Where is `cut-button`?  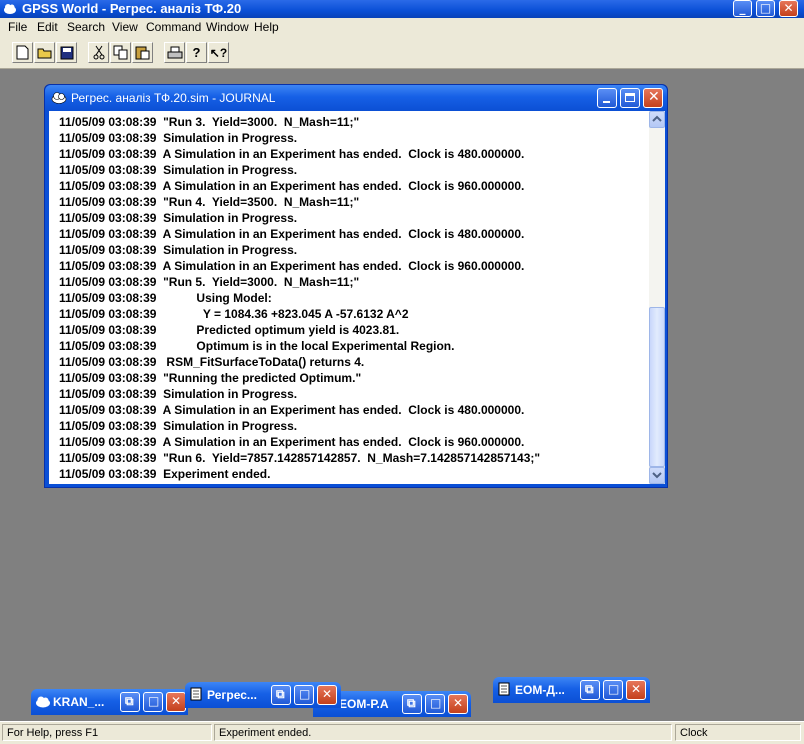 cut-button is located at coordinates (98, 52).